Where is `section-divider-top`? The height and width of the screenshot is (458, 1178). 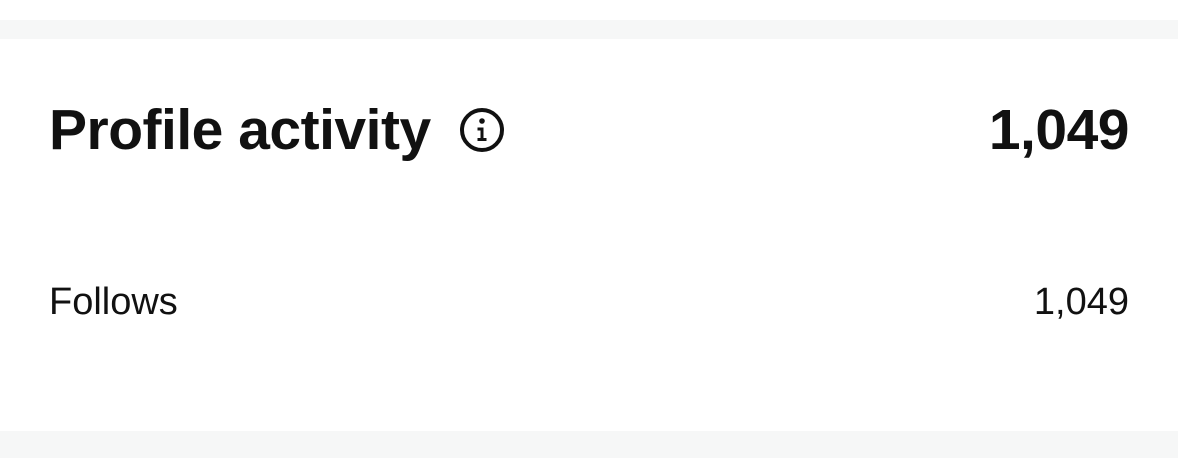
section-divider-top is located at coordinates (589, 29).